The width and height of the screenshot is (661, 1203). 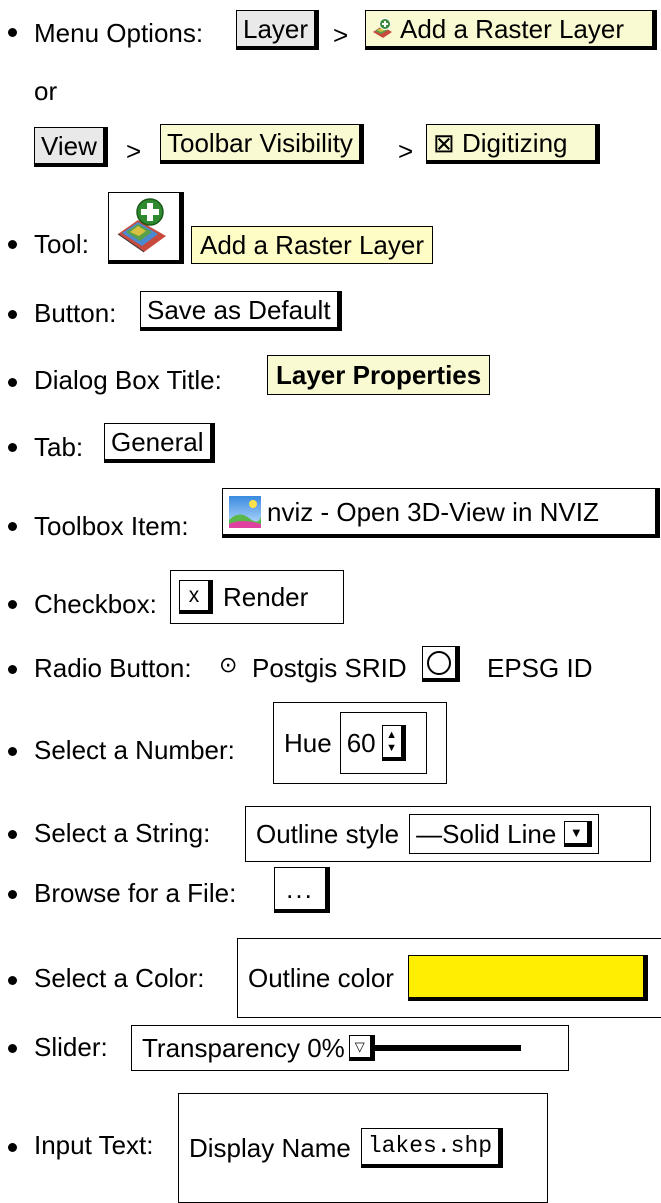 What do you see at coordinates (119, 33) in the screenshot?
I see `menu-options-label: Menu Options:` at bounding box center [119, 33].